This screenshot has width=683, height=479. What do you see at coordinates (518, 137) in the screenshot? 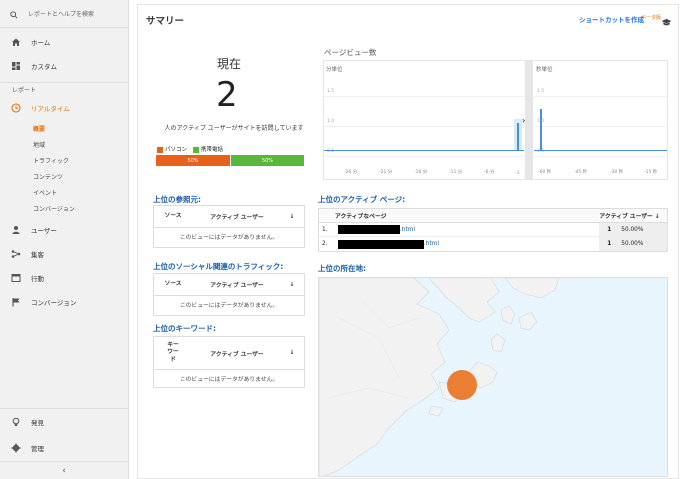
I see `minute-bar` at bounding box center [518, 137].